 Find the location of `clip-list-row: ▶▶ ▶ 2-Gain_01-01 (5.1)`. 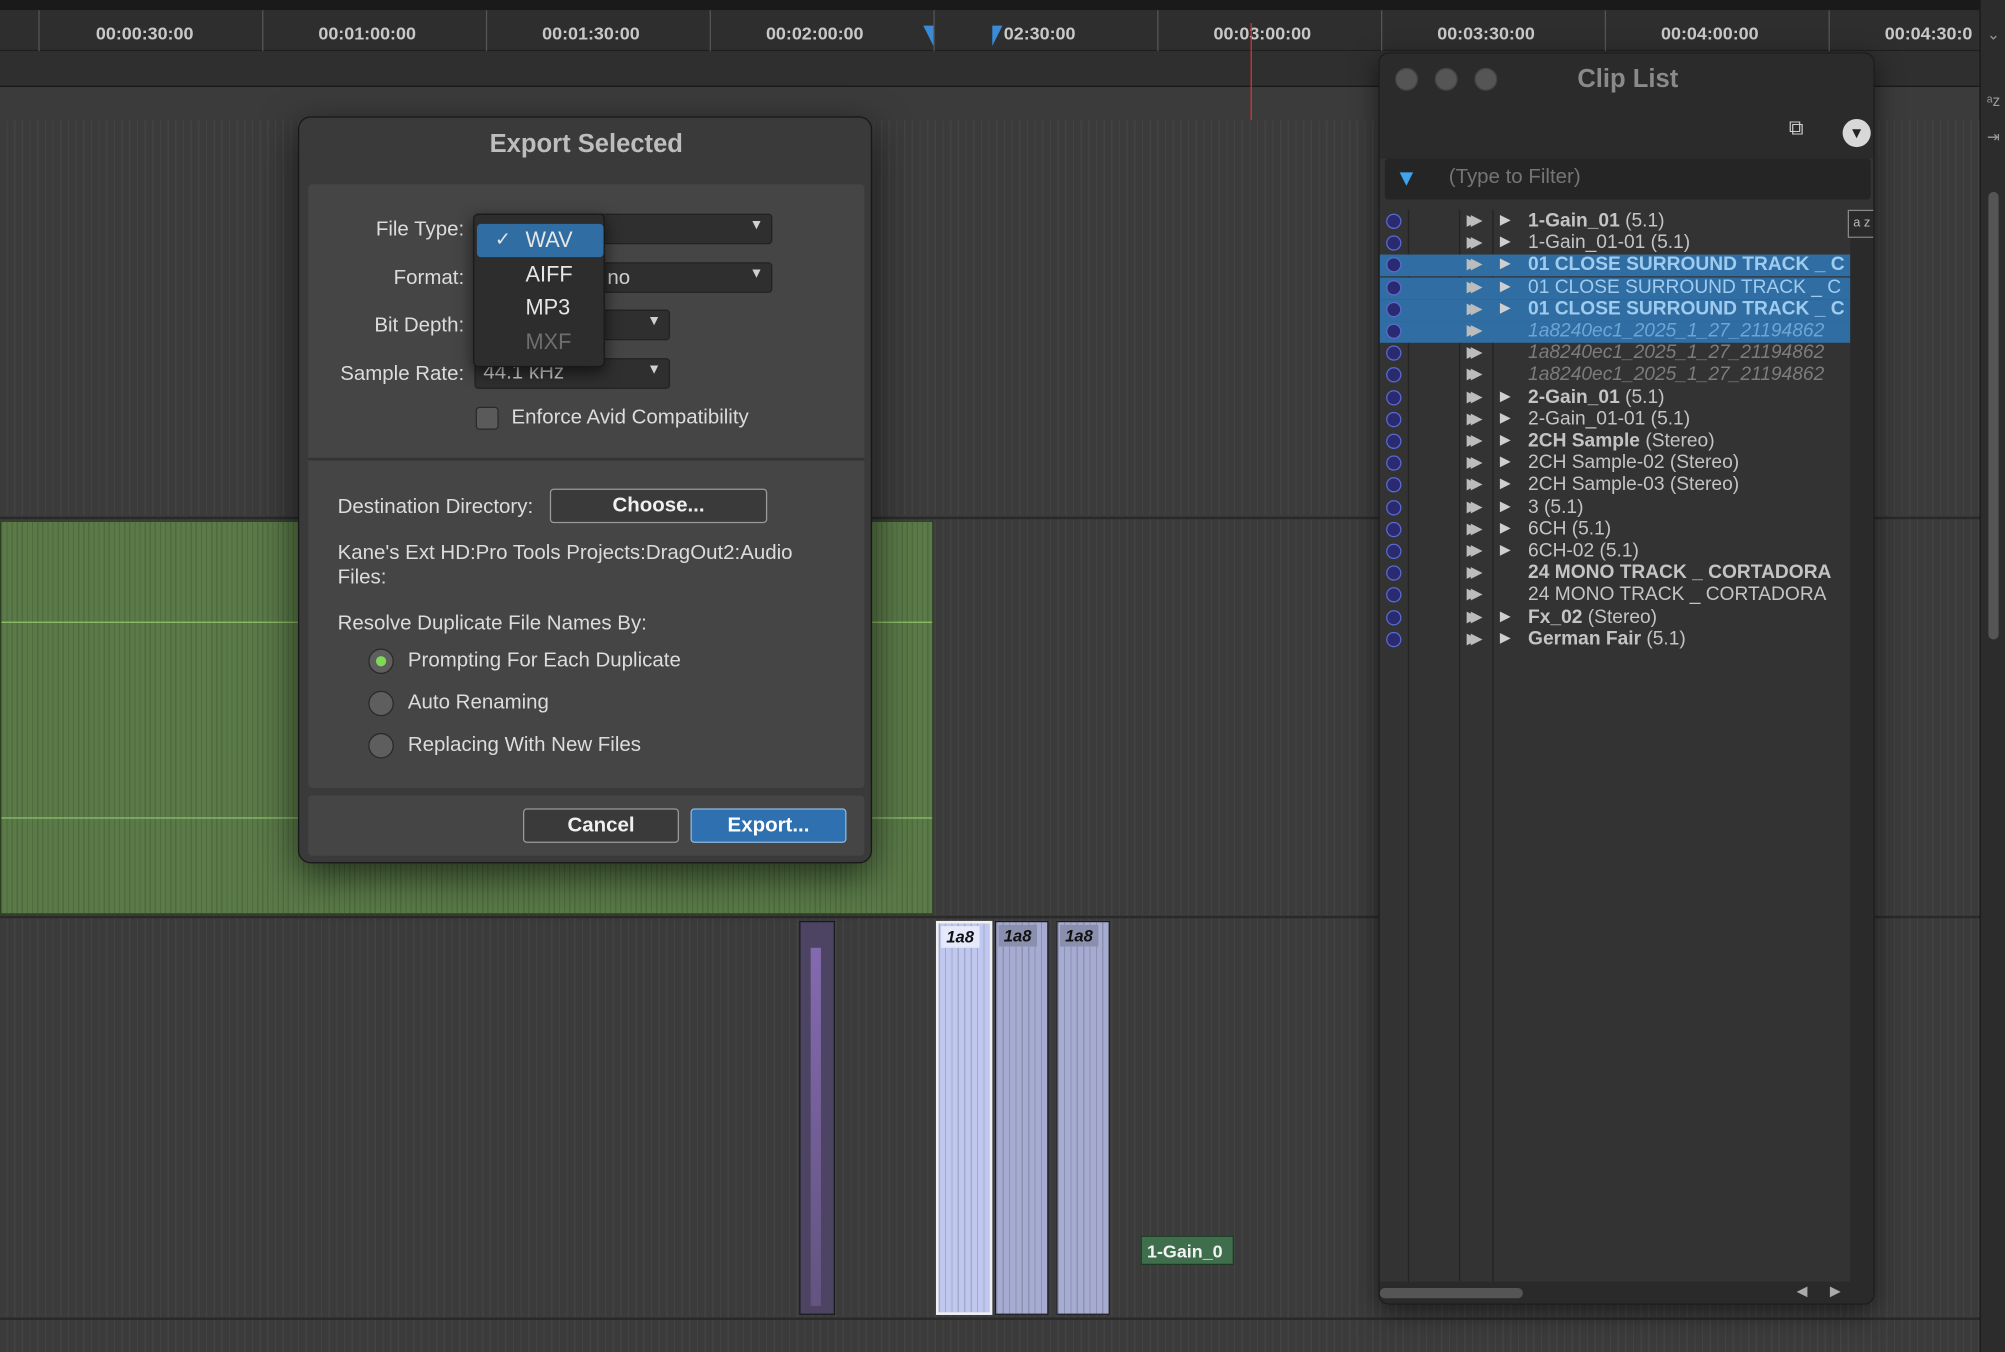

clip-list-row: ▶▶ ▶ 2-Gain_01-01 (5.1) is located at coordinates (1615, 419).